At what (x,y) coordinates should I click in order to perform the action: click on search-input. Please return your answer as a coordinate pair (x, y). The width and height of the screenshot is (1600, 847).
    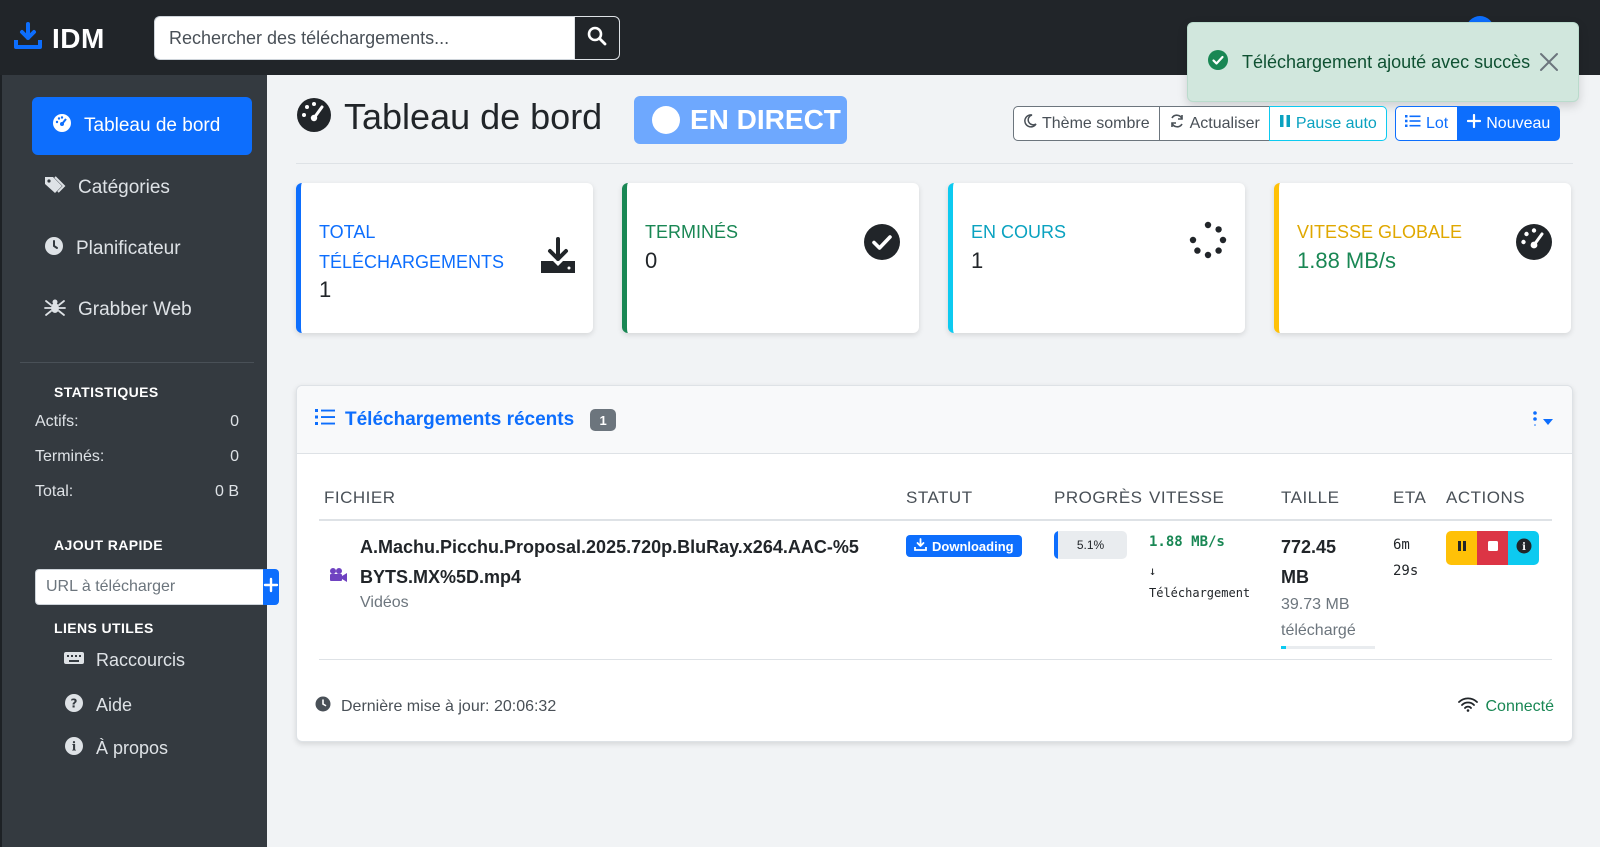
    Looking at the image, I should click on (364, 38).